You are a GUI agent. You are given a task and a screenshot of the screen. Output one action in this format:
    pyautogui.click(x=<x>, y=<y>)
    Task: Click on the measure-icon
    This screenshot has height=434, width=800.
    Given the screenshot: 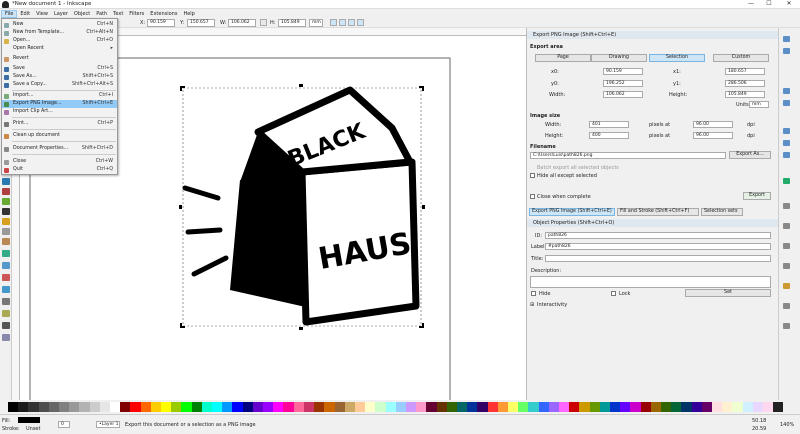 What is the action you would take?
    pyautogui.click(x=6, y=337)
    